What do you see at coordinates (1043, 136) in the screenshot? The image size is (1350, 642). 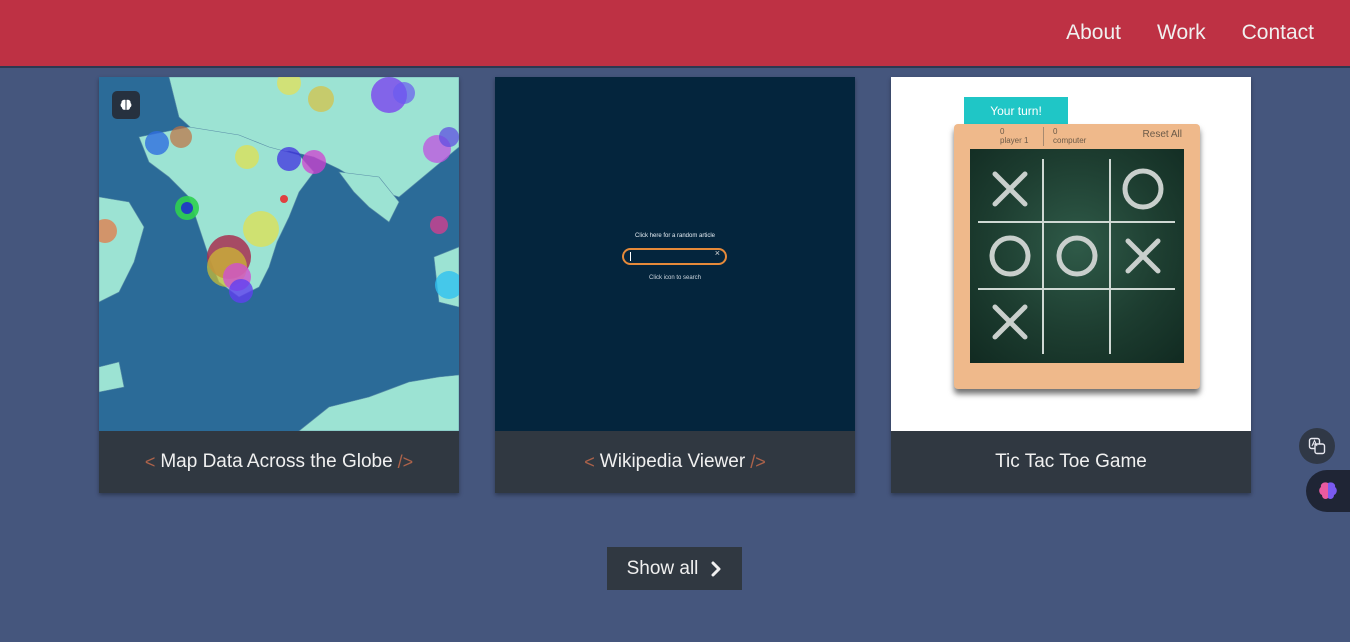 I see `score-divider` at bounding box center [1043, 136].